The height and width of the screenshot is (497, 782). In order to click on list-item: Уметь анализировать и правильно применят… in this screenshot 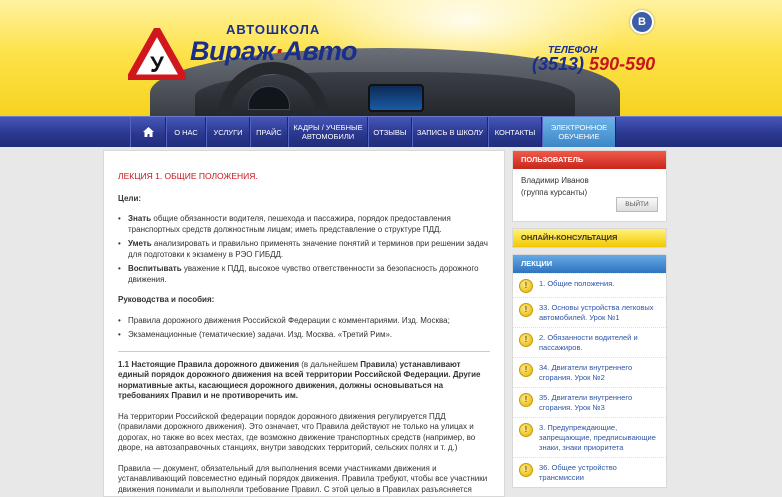, I will do `click(304, 249)`.